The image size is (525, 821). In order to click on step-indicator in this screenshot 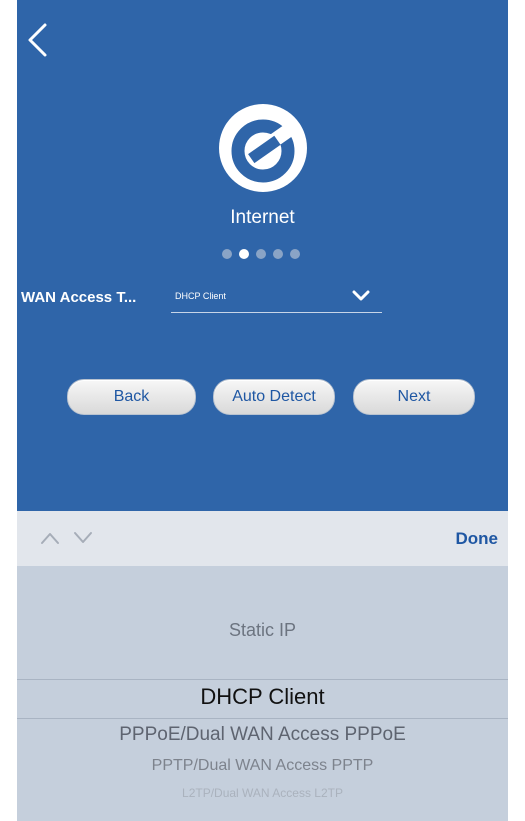, I will do `click(261, 256)`.